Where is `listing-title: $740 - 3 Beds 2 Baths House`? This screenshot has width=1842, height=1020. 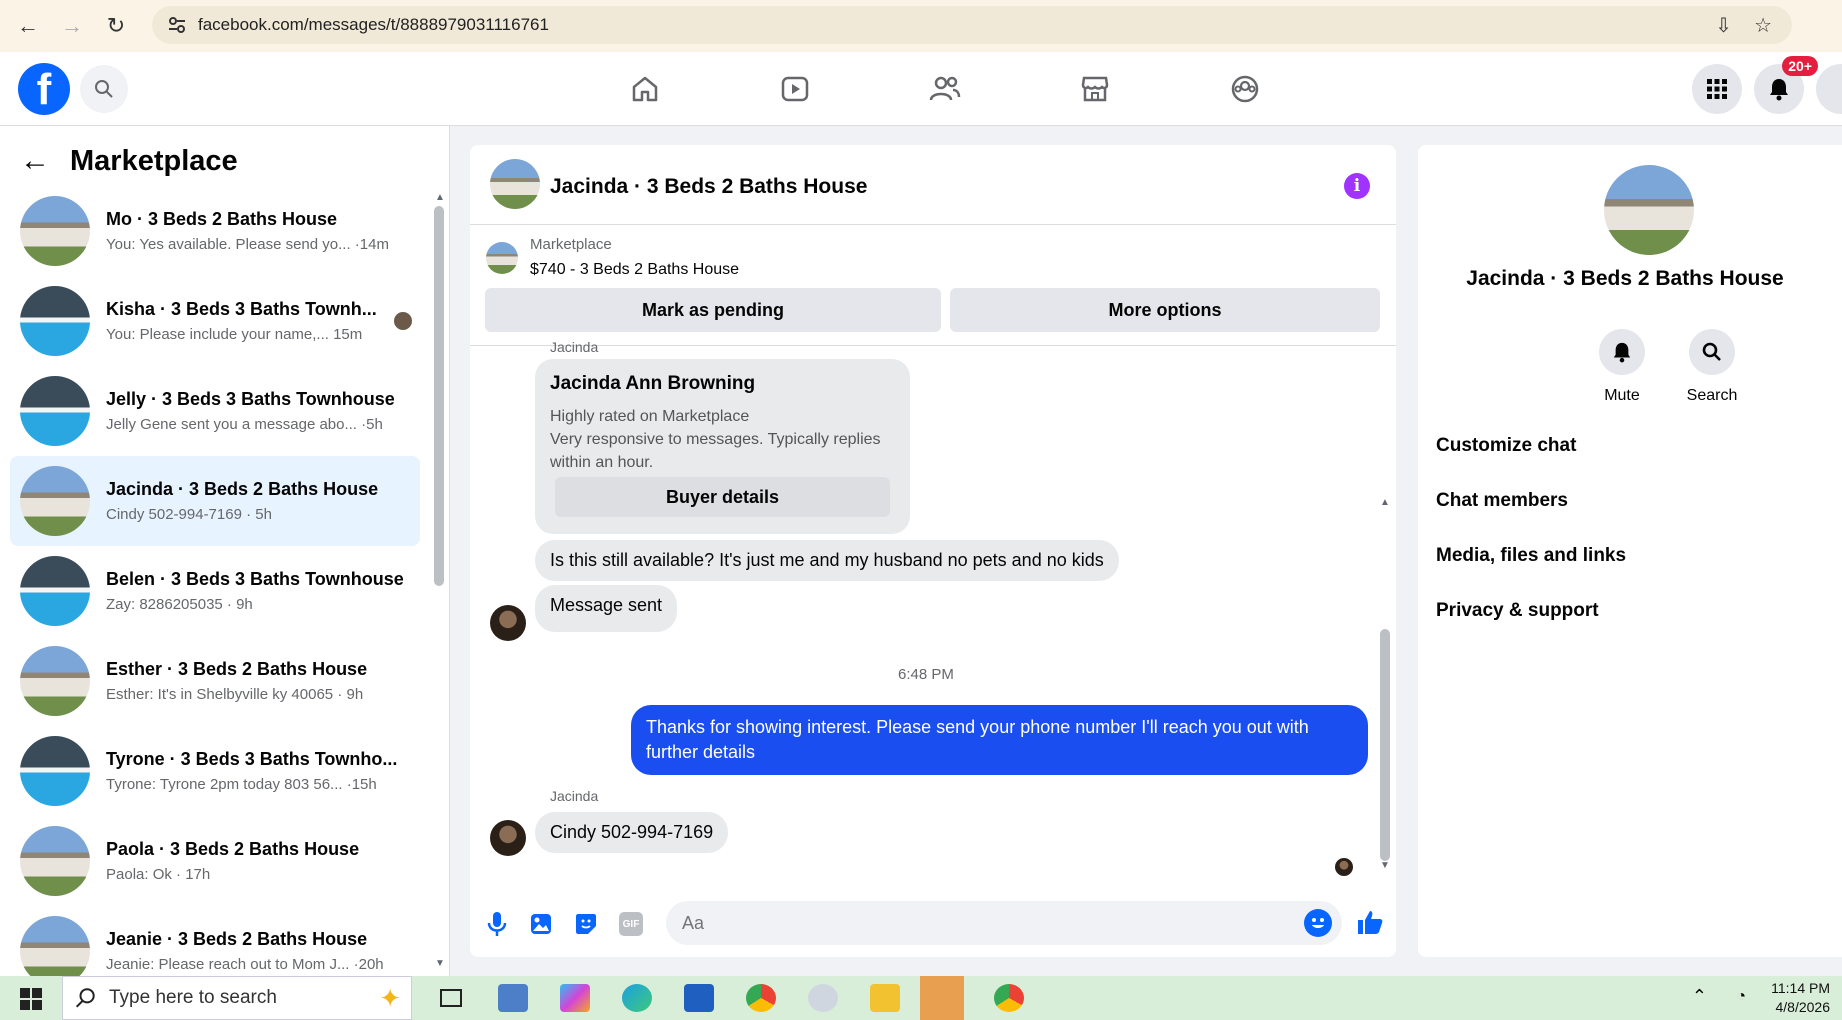 listing-title: $740 - 3 Beds 2 Baths House is located at coordinates (634, 270).